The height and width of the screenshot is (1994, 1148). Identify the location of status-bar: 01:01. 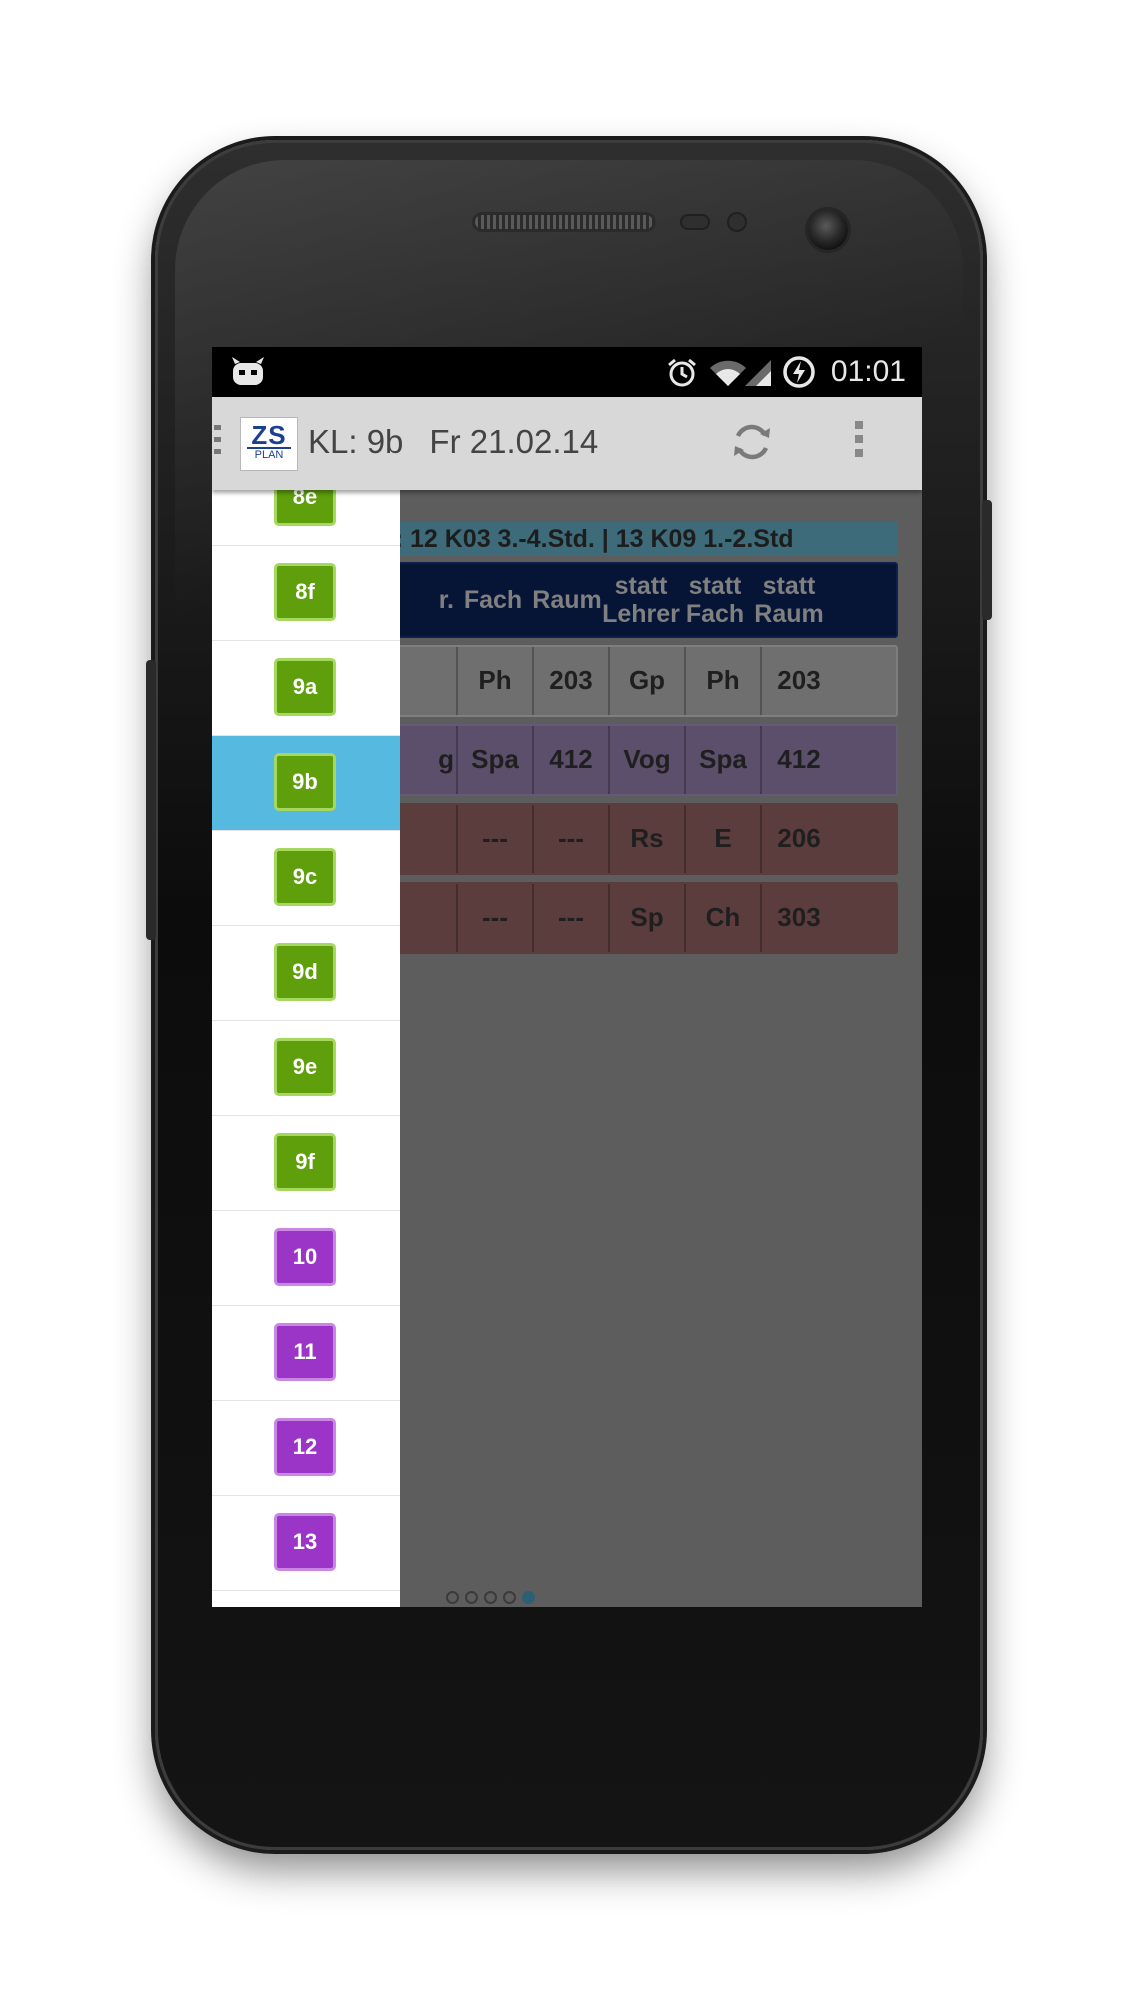
(567, 372).